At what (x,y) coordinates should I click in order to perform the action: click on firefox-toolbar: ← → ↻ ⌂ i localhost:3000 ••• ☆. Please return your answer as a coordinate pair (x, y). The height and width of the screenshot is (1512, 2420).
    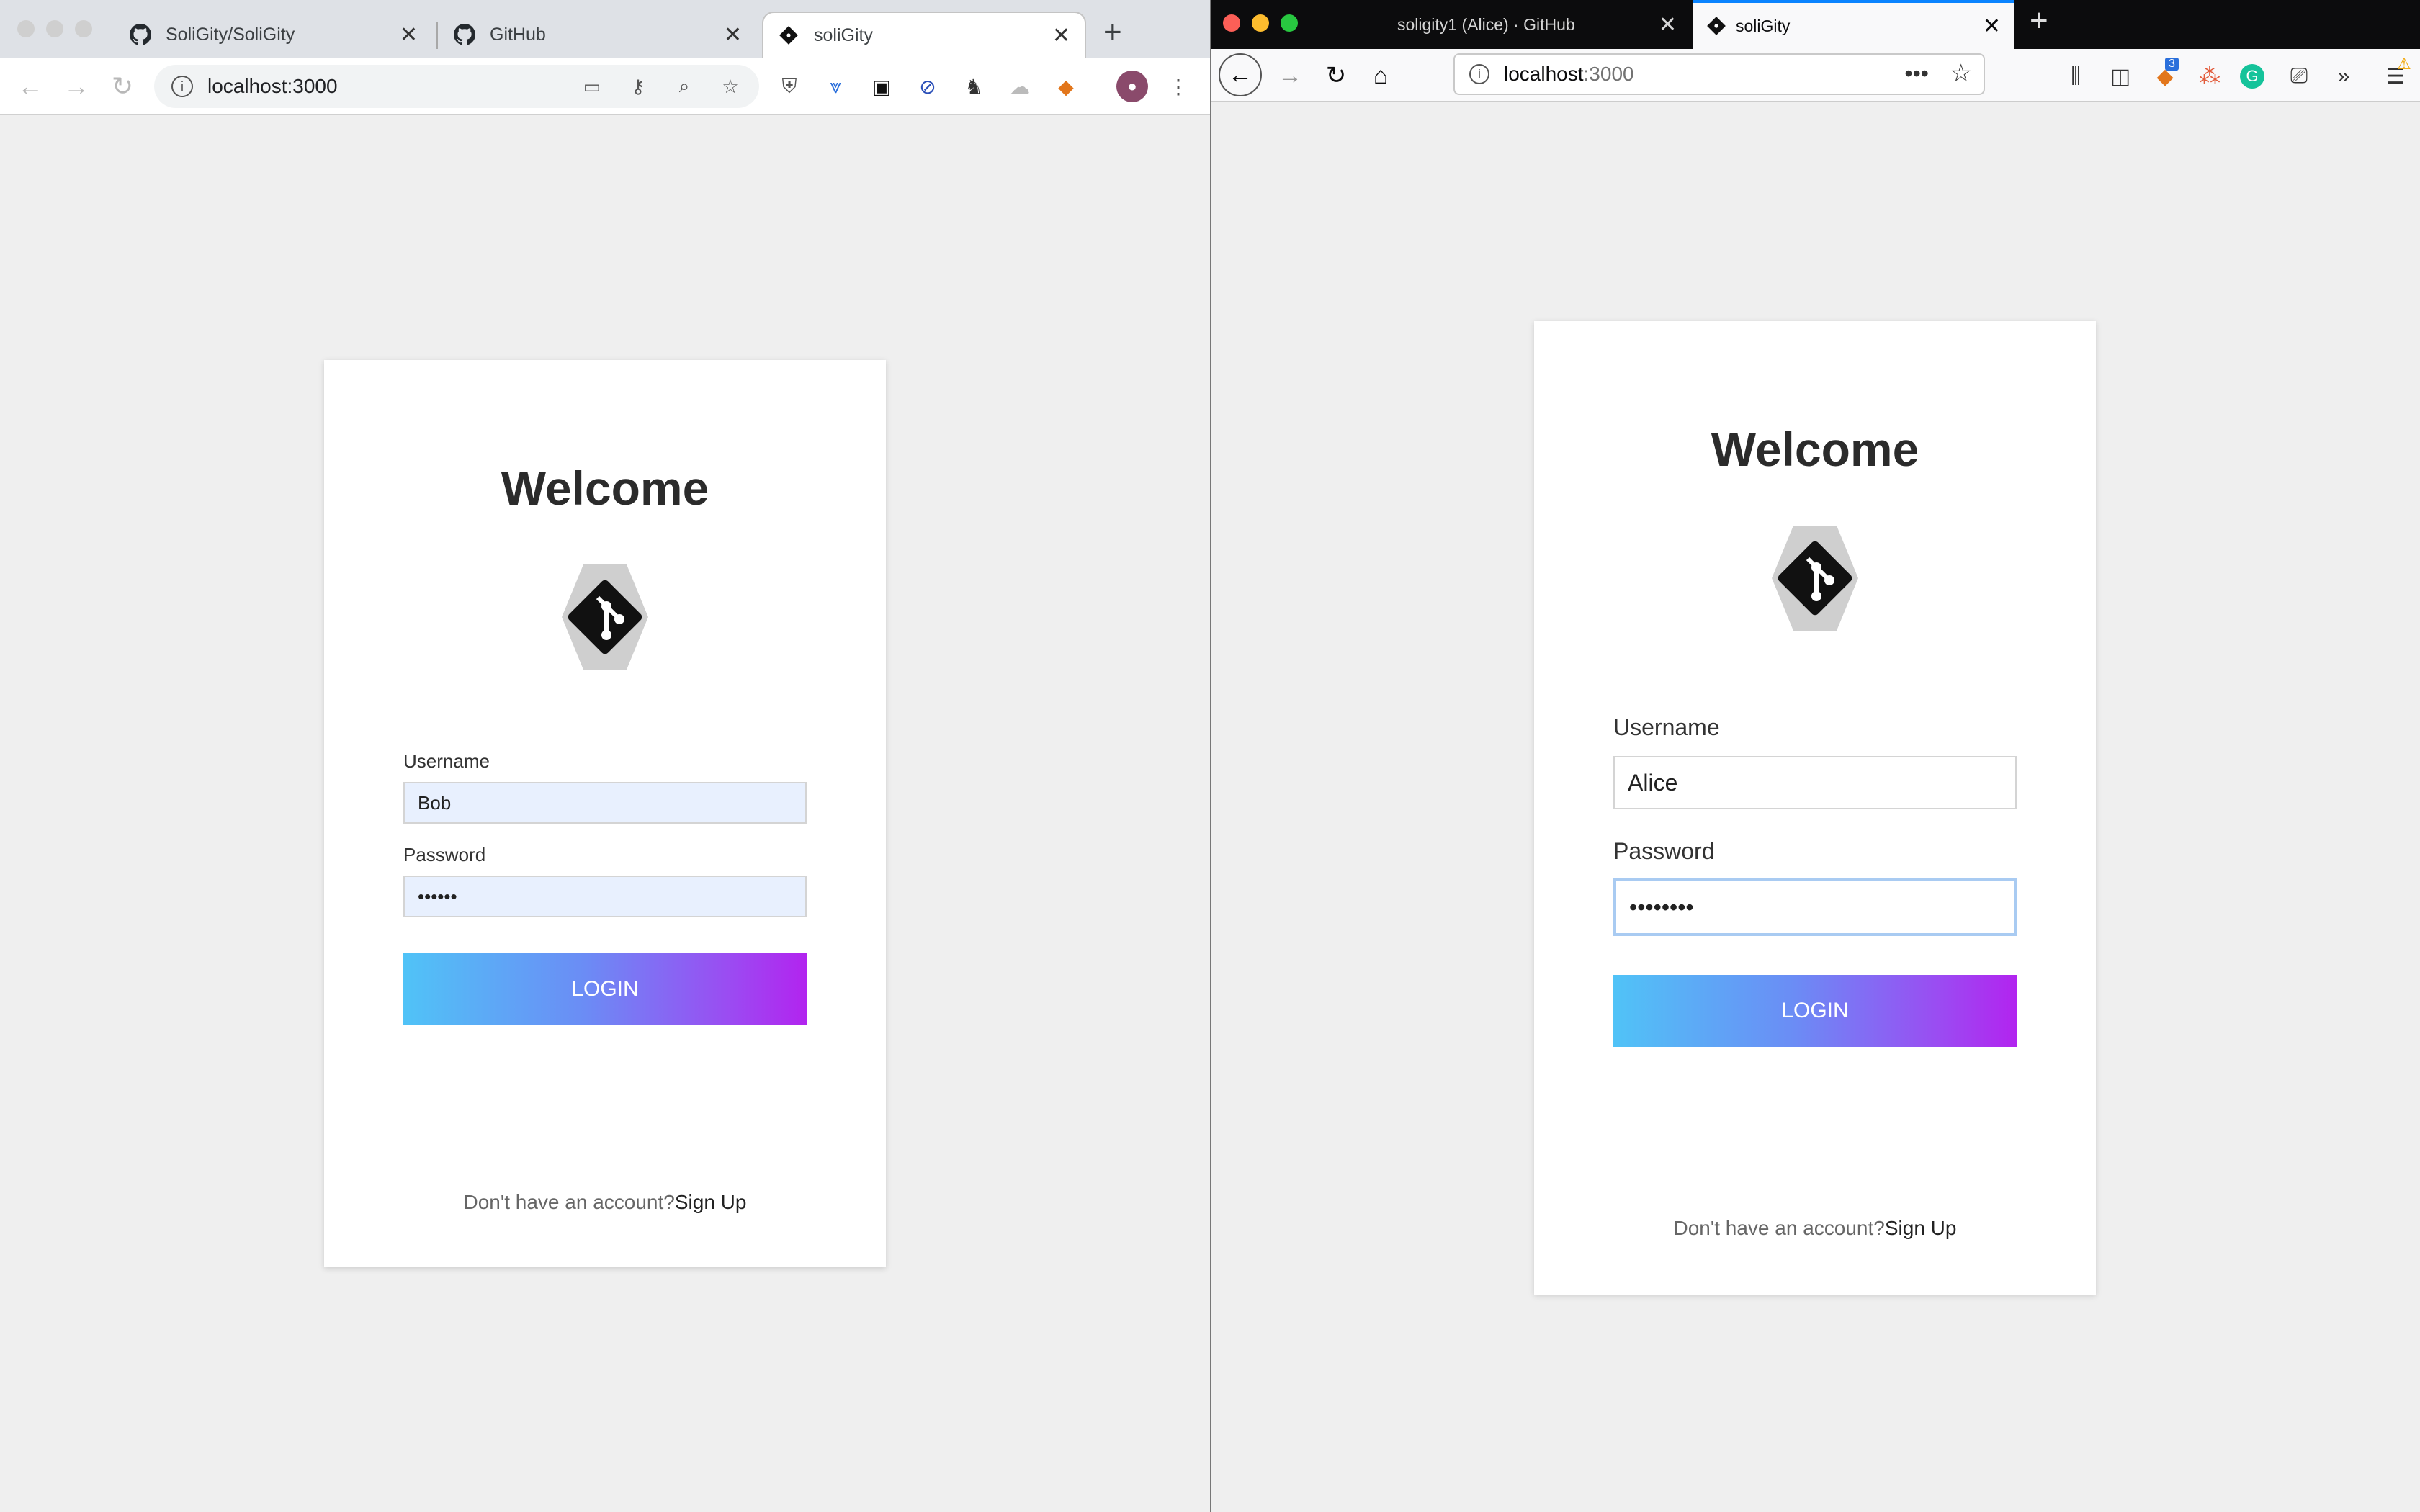
    Looking at the image, I should click on (1815, 75).